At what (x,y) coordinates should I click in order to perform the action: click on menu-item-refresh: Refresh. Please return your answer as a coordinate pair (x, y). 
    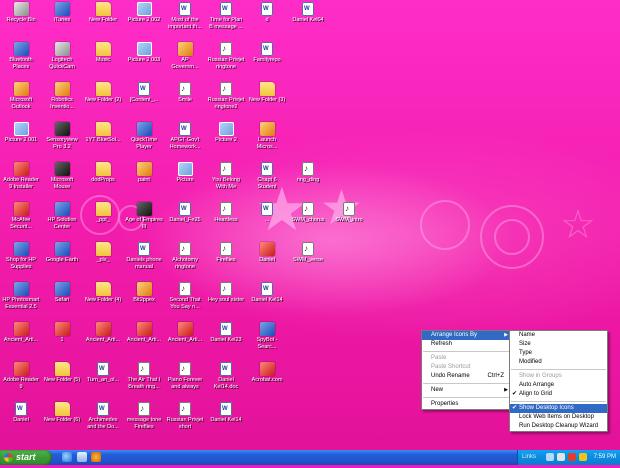
    Looking at the image, I should click on (466, 344).